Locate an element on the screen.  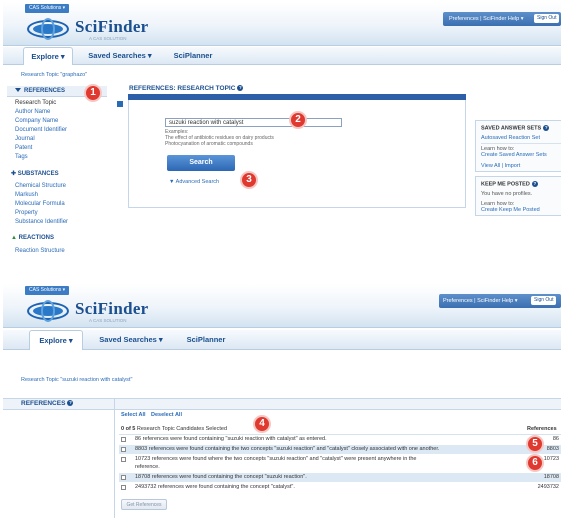
sidebar-item-molecular-formula: Molecular Formula is located at coordinates (40, 204).